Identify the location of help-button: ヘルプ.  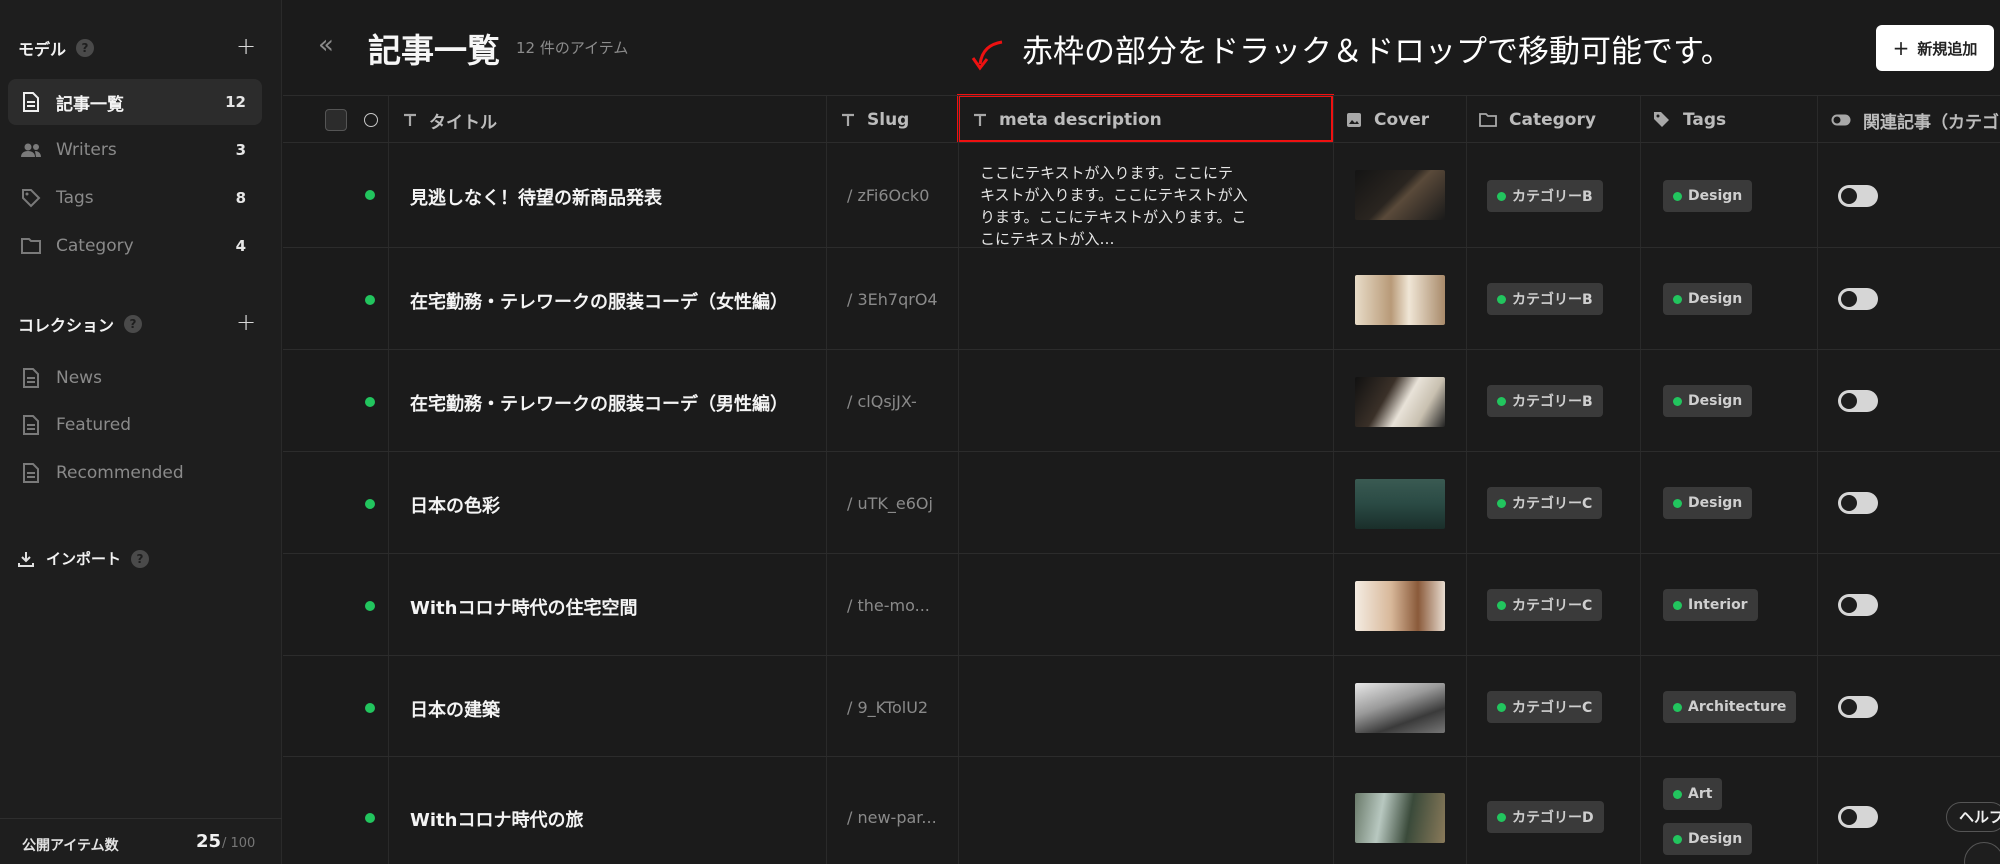
(1973, 817).